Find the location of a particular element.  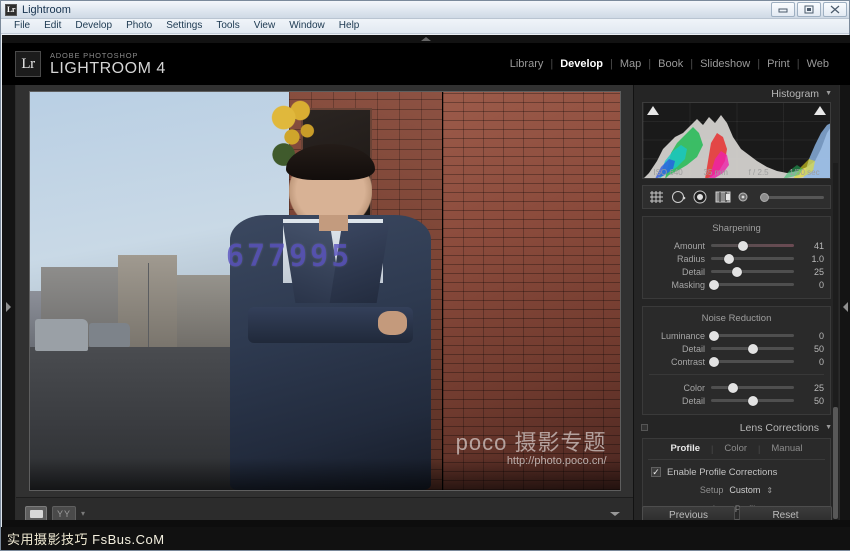

minimize-button is located at coordinates (783, 9).